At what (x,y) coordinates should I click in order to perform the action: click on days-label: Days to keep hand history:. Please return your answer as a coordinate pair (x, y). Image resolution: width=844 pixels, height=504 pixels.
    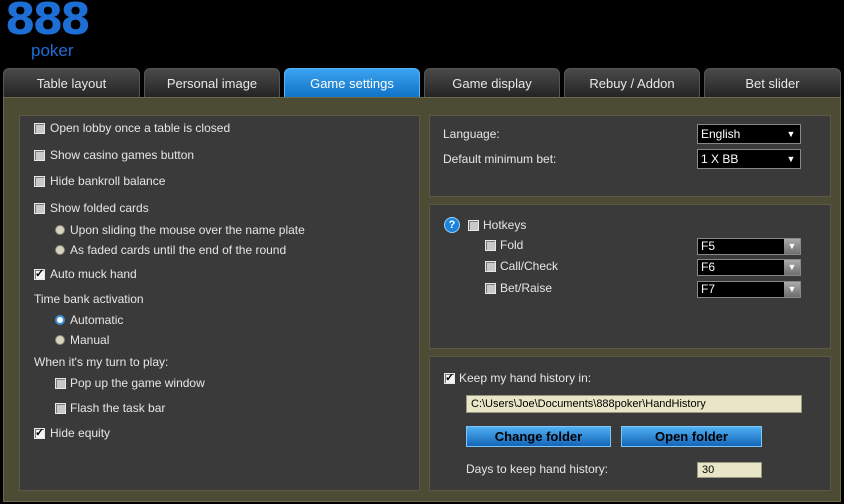
    Looking at the image, I should click on (537, 469).